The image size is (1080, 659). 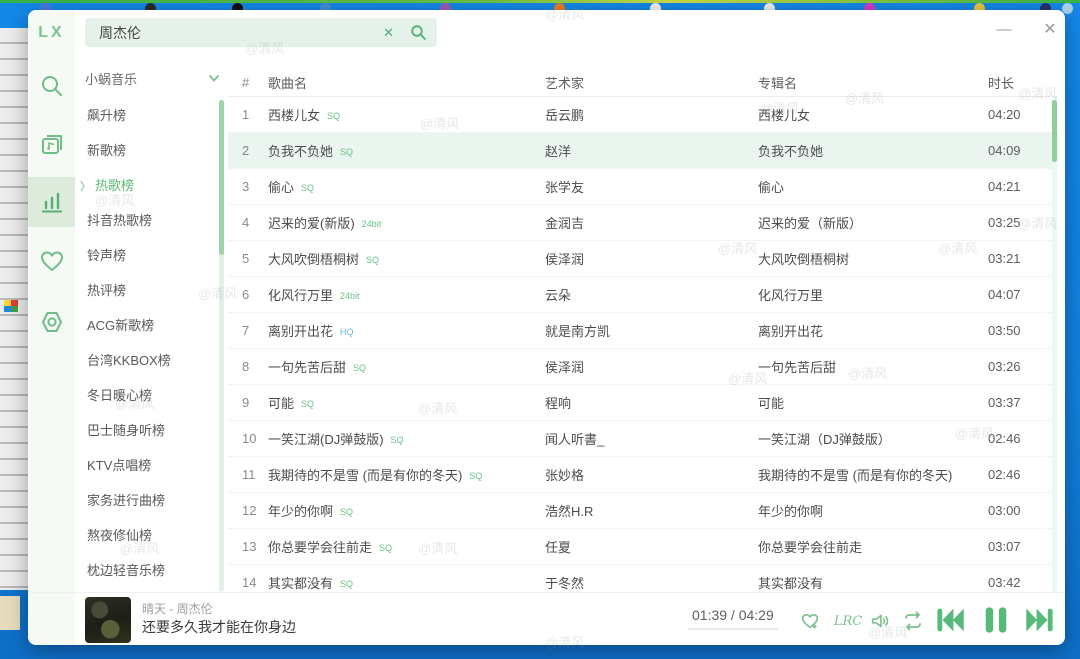 I want to click on play-mode-button, so click(x=913, y=621).